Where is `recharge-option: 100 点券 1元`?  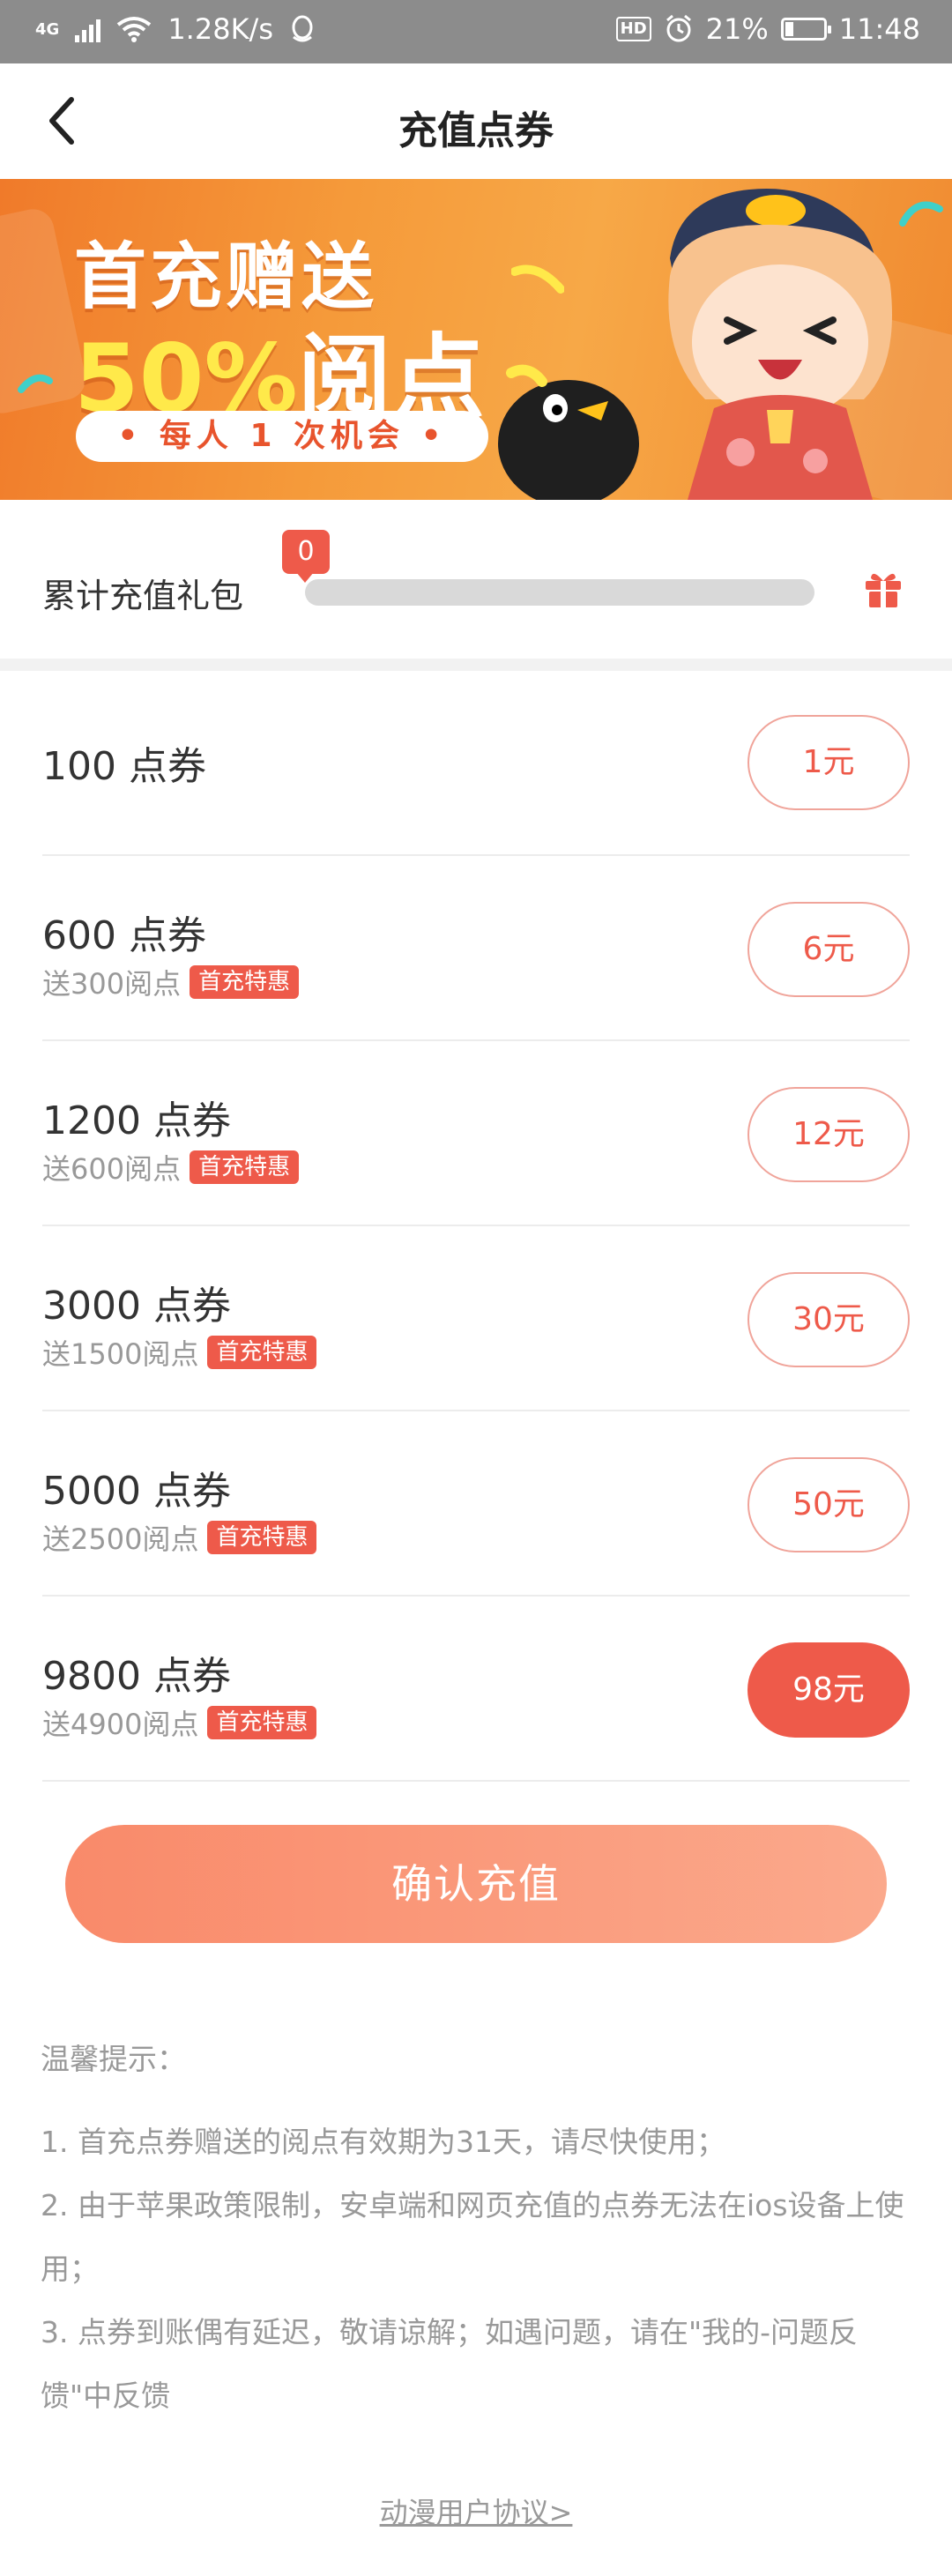
recharge-option: 100 点券 1元 is located at coordinates (476, 764).